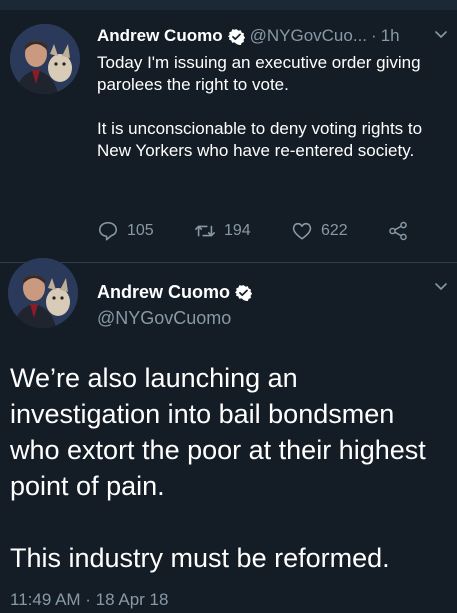  What do you see at coordinates (237, 230) in the screenshot?
I see `retweet-count: 194` at bounding box center [237, 230].